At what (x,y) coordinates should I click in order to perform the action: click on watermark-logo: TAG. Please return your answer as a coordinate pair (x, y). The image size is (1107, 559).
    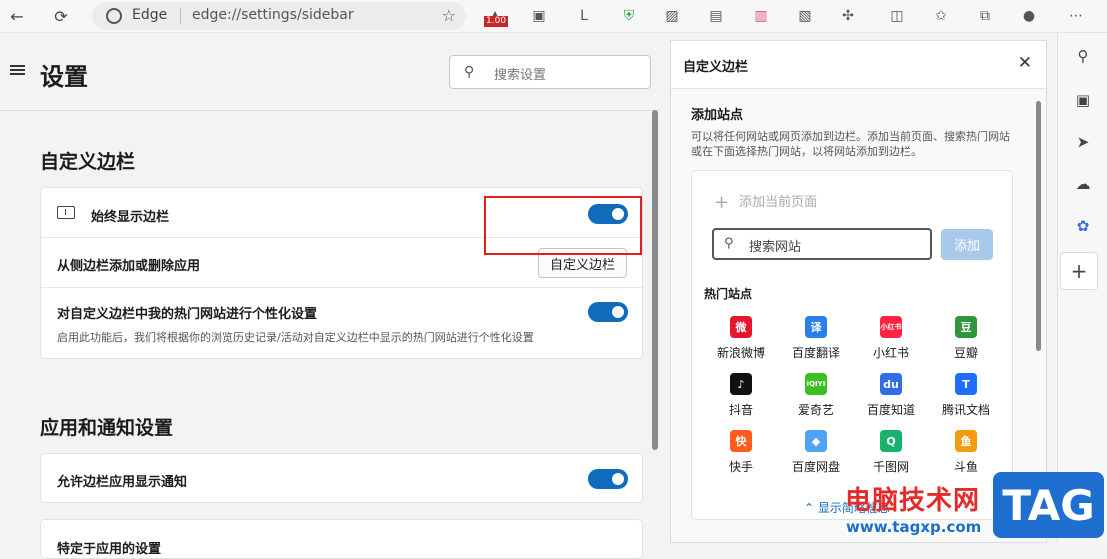
    Looking at the image, I should click on (1048, 505).